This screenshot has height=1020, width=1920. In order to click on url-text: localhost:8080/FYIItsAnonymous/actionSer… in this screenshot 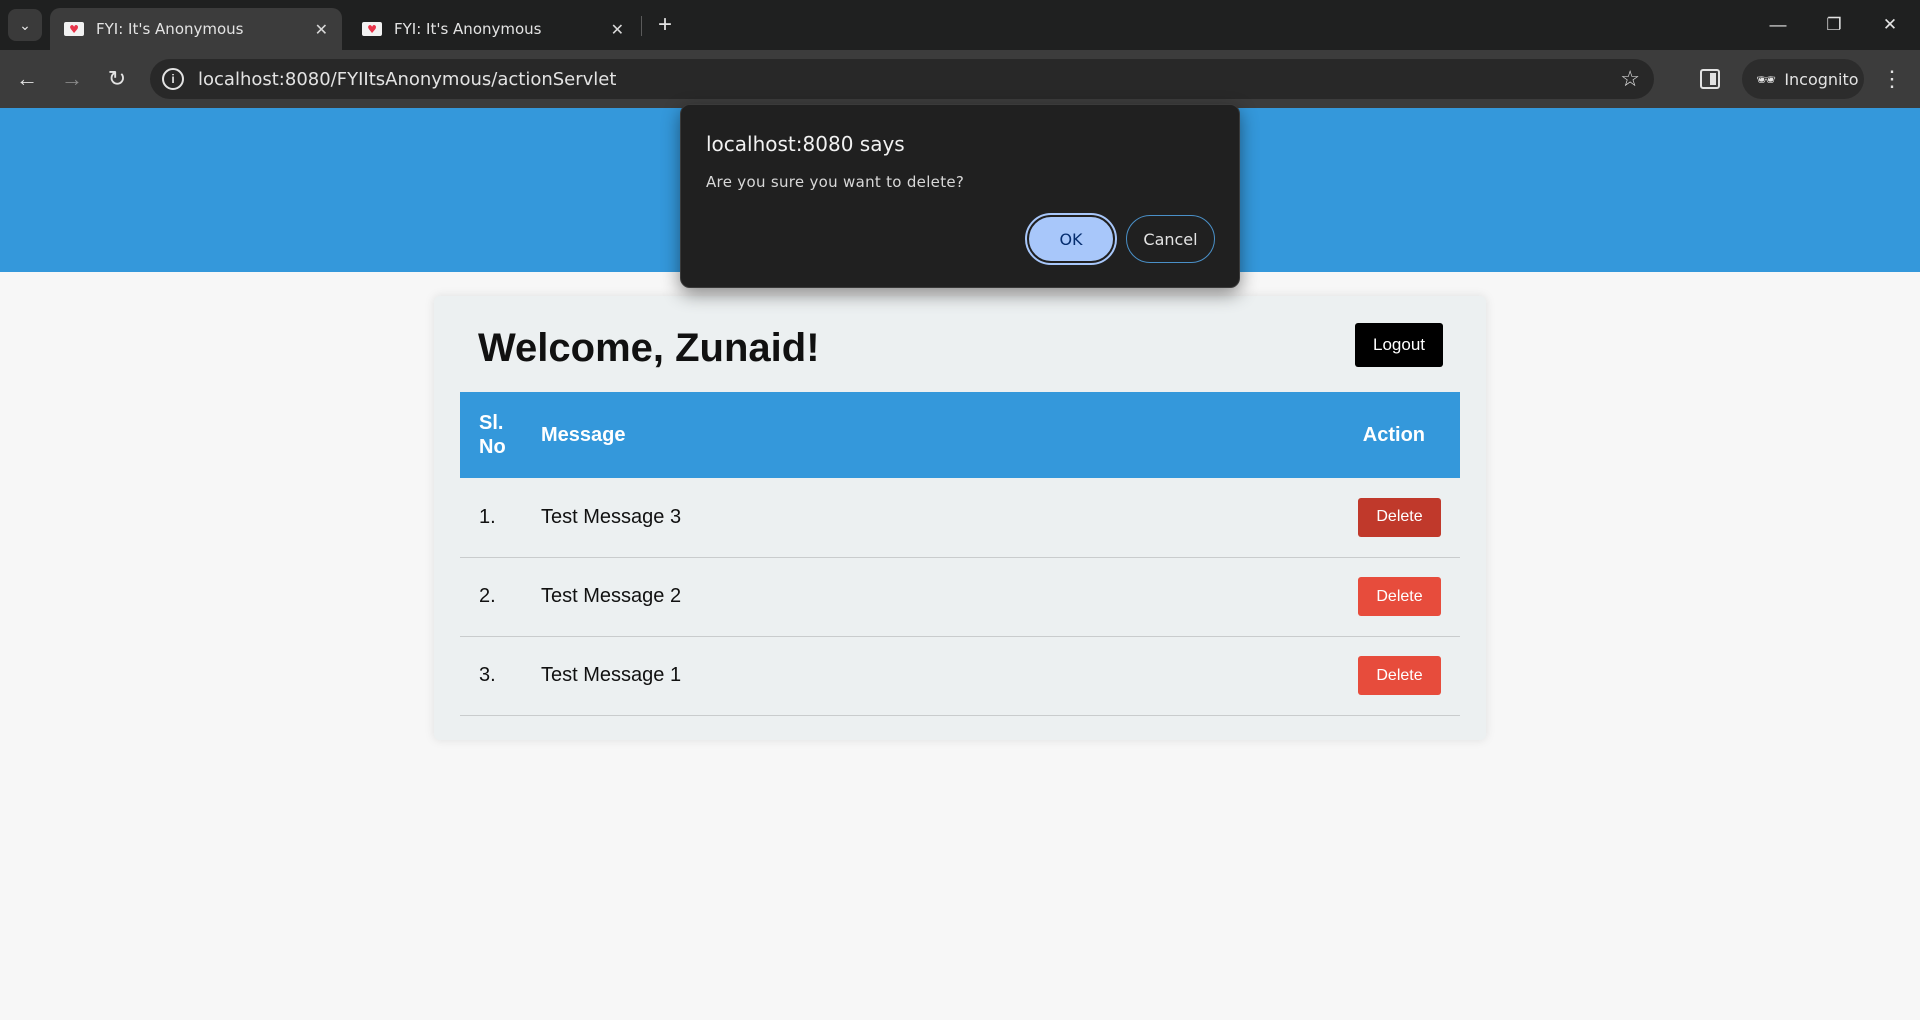, I will do `click(909, 79)`.